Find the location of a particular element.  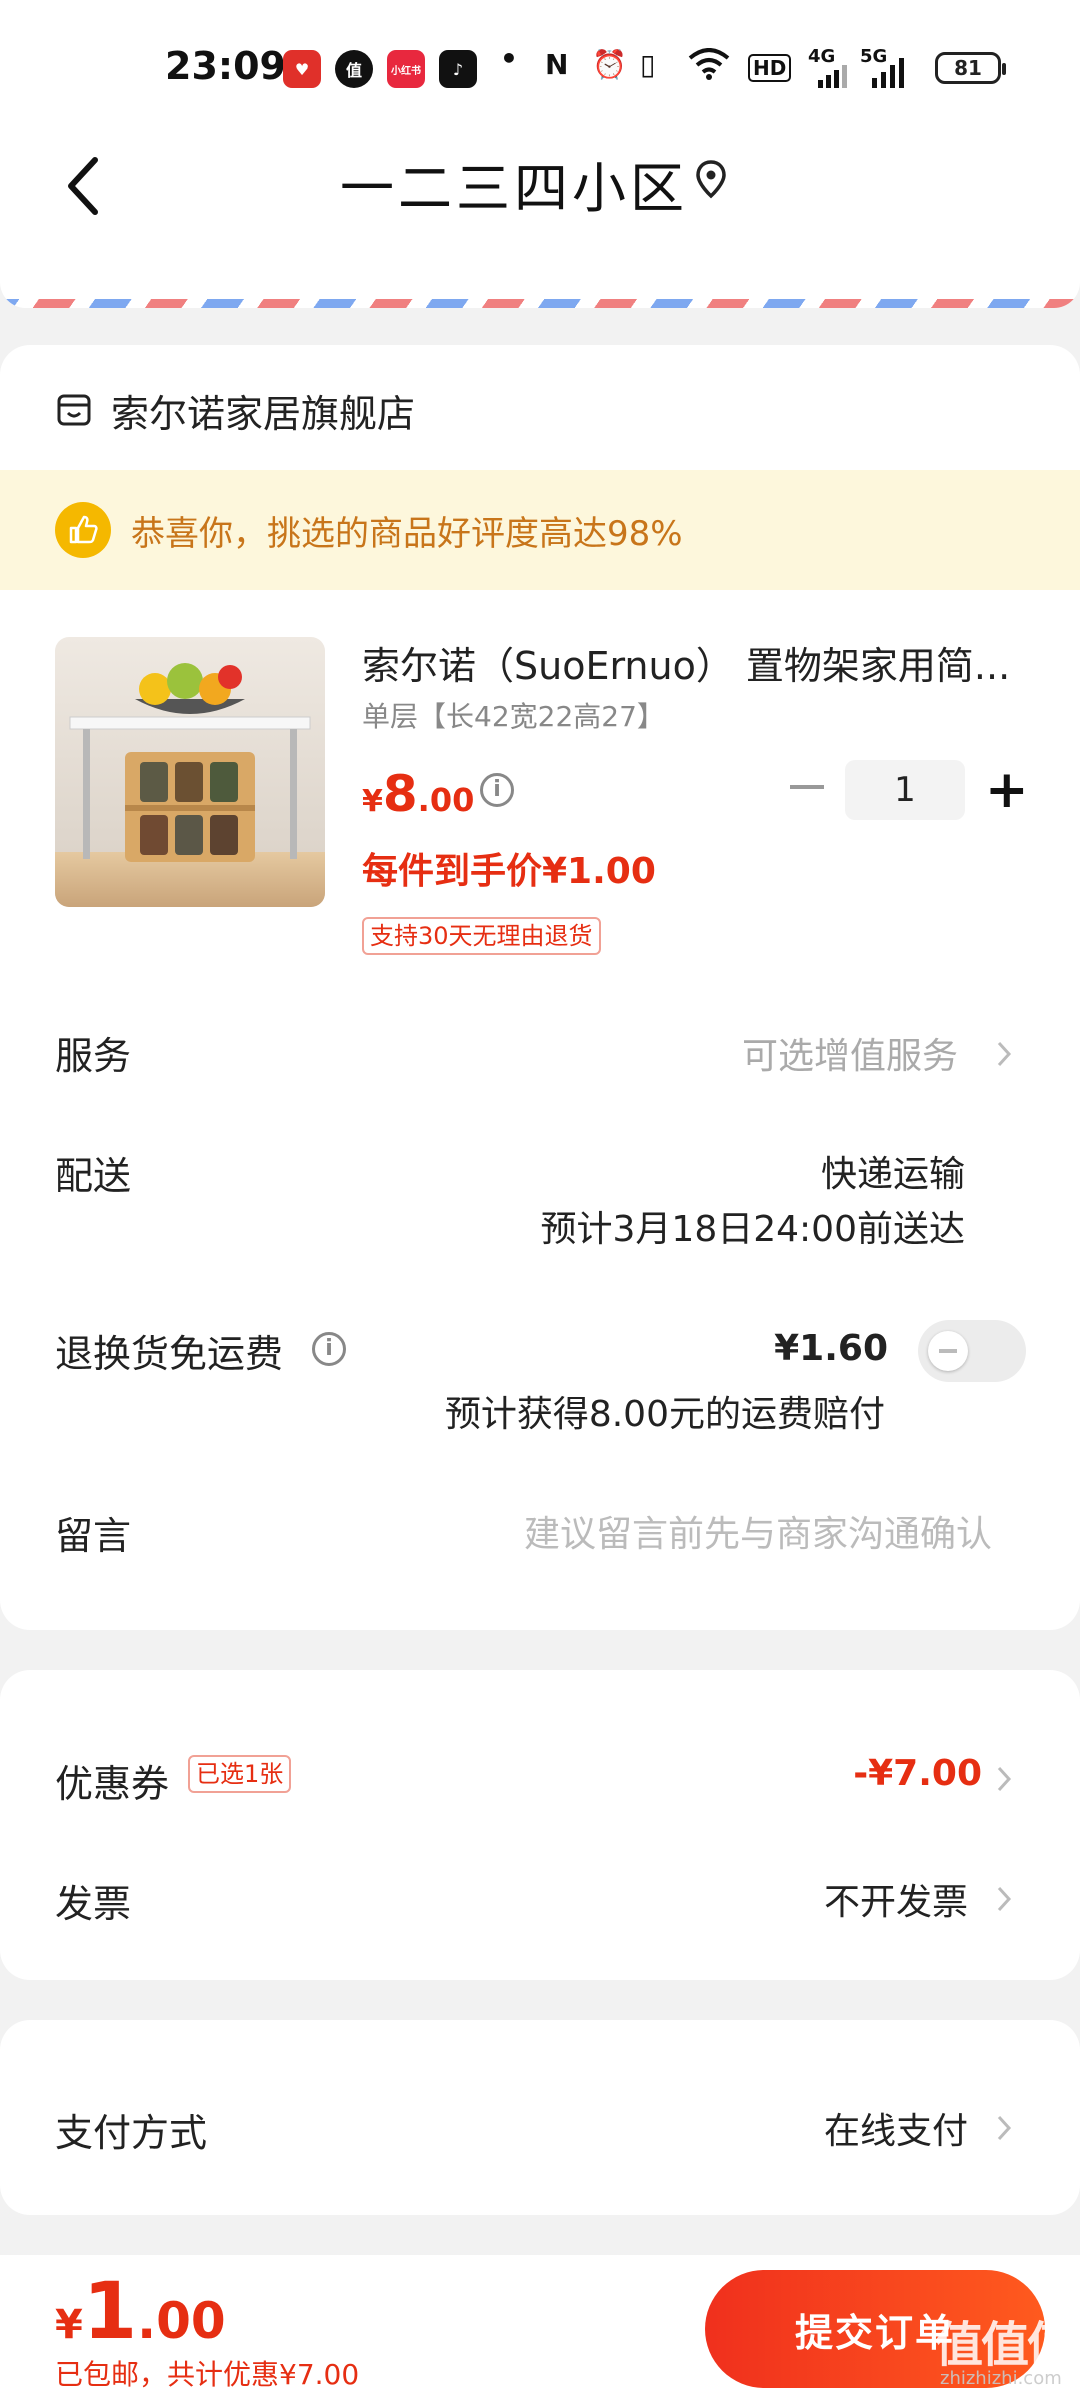

service-chevron-icon is located at coordinates (1004, 1054).